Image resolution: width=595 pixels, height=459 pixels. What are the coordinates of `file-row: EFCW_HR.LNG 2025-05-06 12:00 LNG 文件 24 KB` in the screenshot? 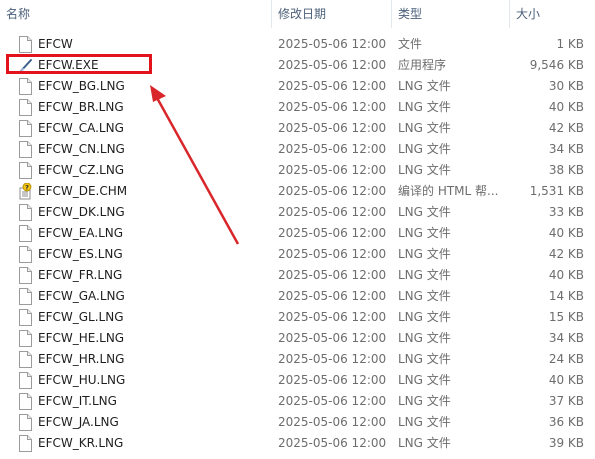 It's located at (297, 359).